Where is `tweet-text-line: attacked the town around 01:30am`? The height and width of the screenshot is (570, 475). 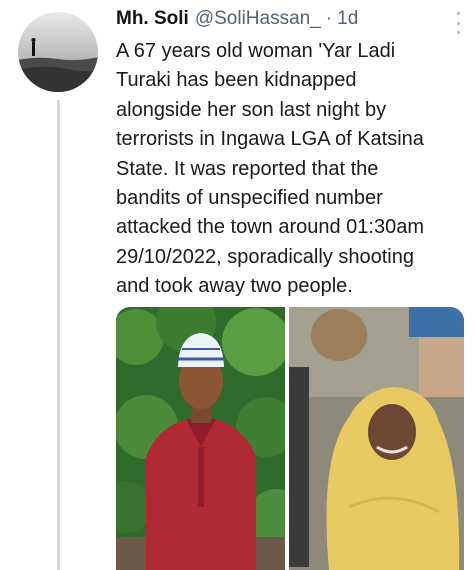
tweet-text-line: attacked the town around 01:30am is located at coordinates (270, 227).